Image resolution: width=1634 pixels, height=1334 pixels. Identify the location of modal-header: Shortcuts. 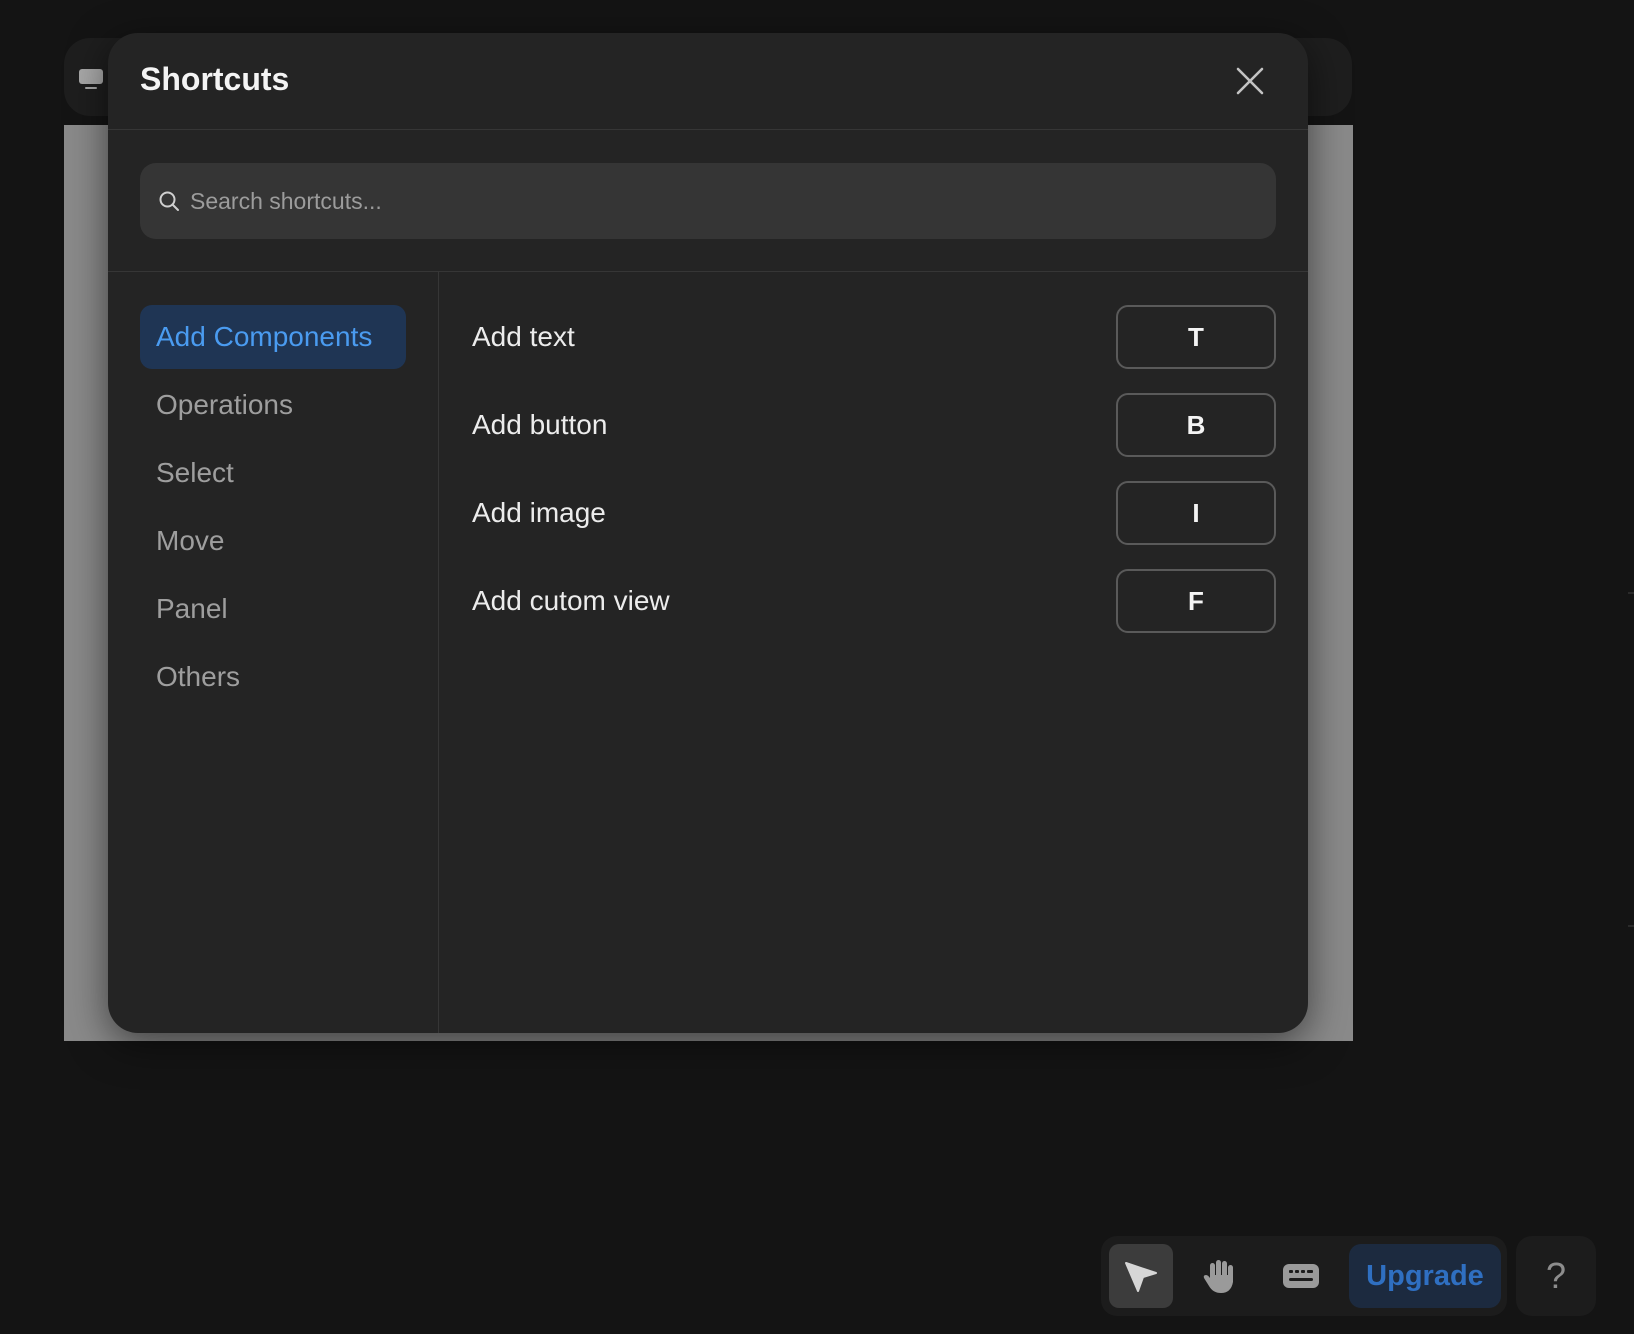
(708, 81).